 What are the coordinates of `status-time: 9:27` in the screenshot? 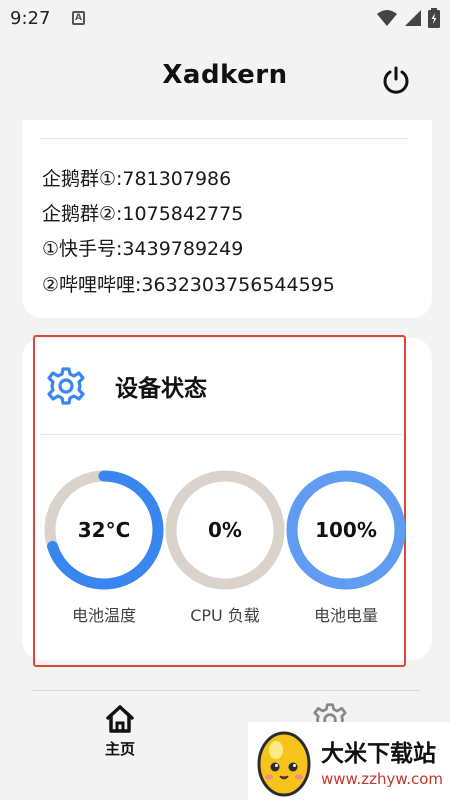 It's located at (30, 18).